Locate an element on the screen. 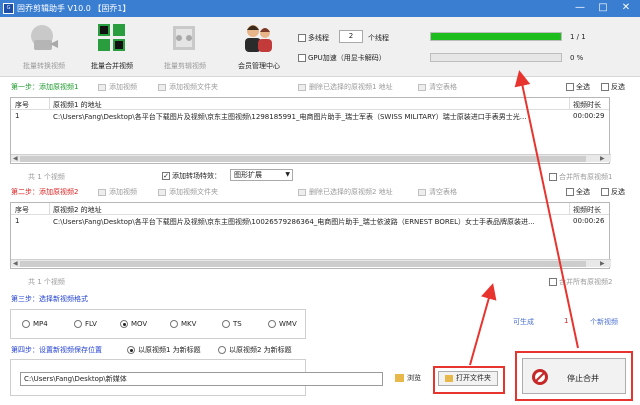 The width and height of the screenshot is (640, 405). annotation-arrows is located at coordinates (524, 218).